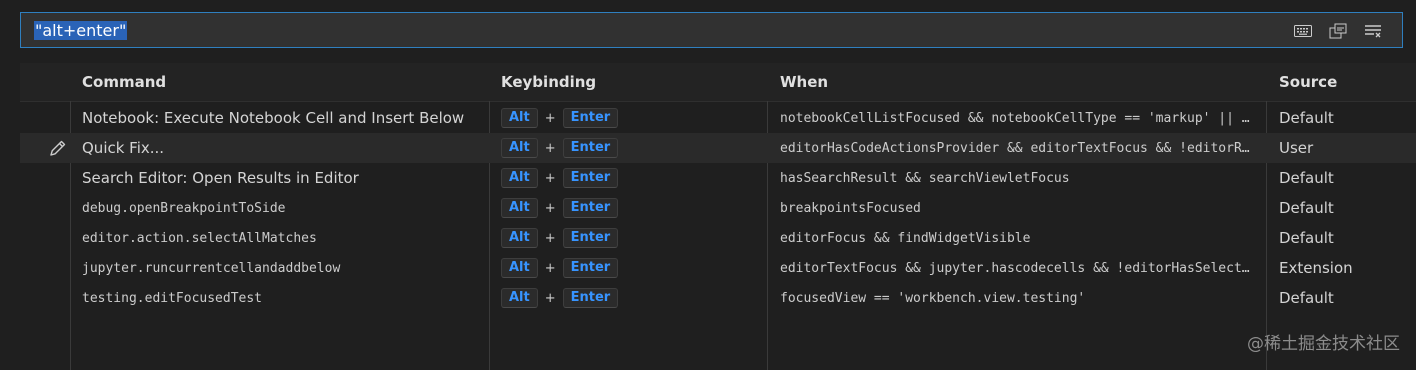 This screenshot has height=370, width=1416. Describe the element at coordinates (1316, 268) in the screenshot. I see `source-cell: Extension` at that location.